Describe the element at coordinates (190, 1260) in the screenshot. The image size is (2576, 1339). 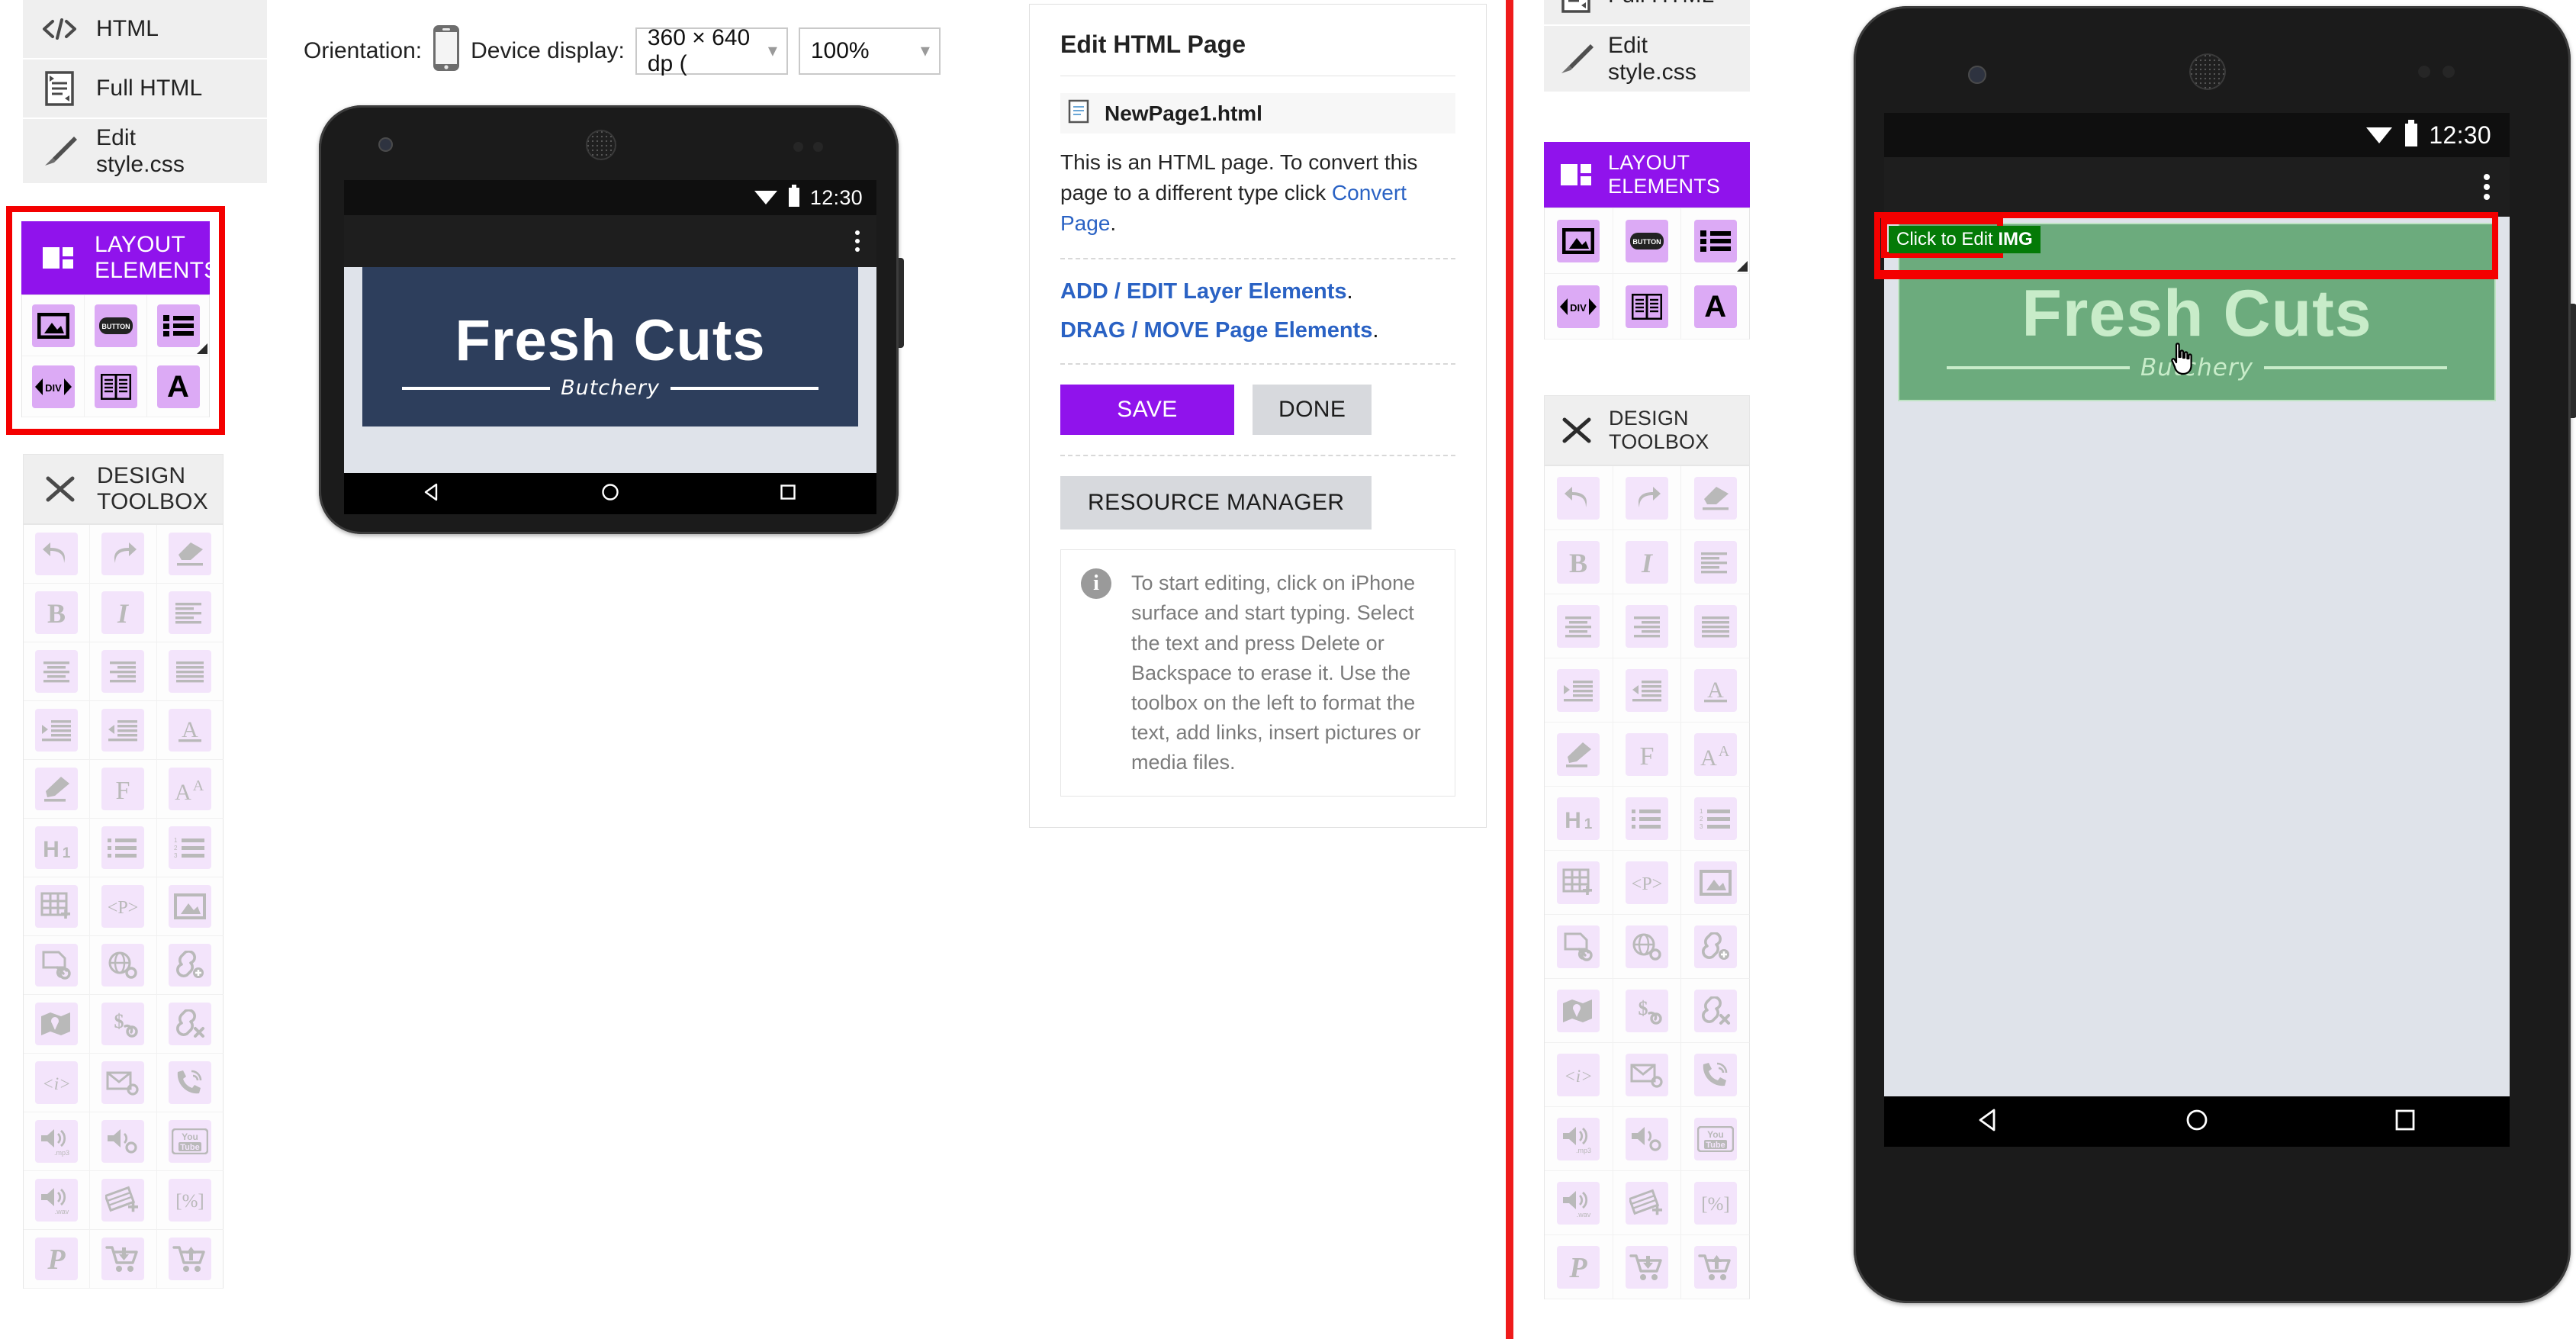
I see `cart-upload-tile` at that location.